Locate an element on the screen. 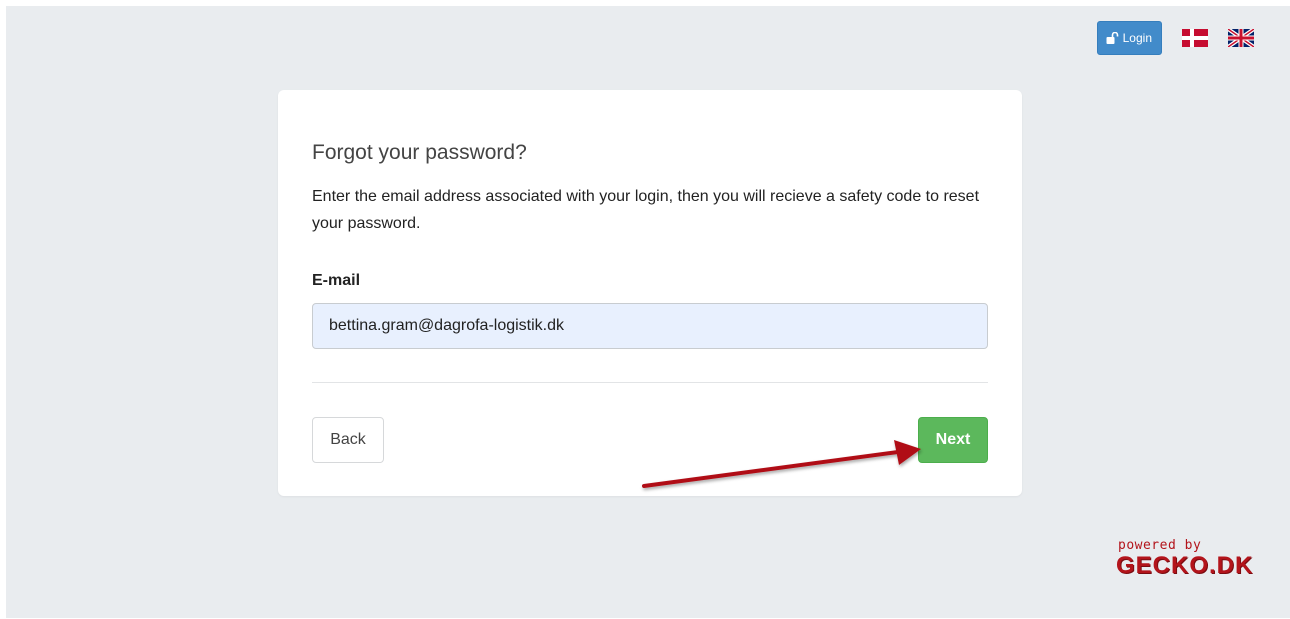 The height and width of the screenshot is (619, 1290). login-button: Login is located at coordinates (1129, 38).